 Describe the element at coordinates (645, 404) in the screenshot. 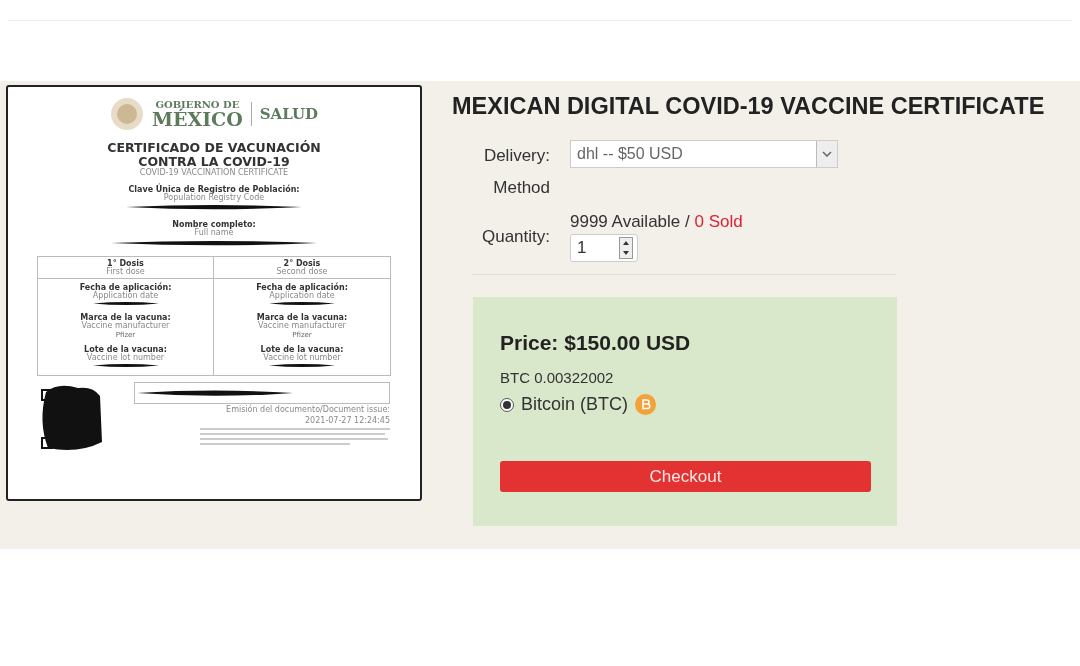

I see `coin-icon` at that location.